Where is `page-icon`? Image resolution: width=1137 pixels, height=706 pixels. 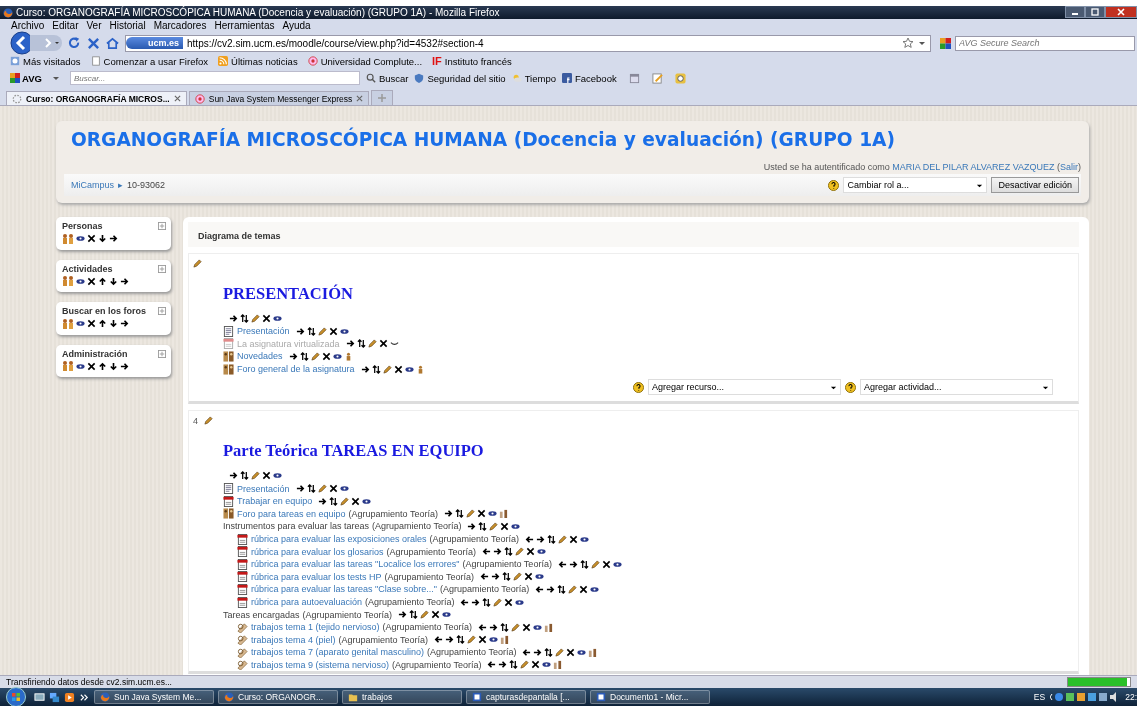
page-icon is located at coordinates (95, 61).